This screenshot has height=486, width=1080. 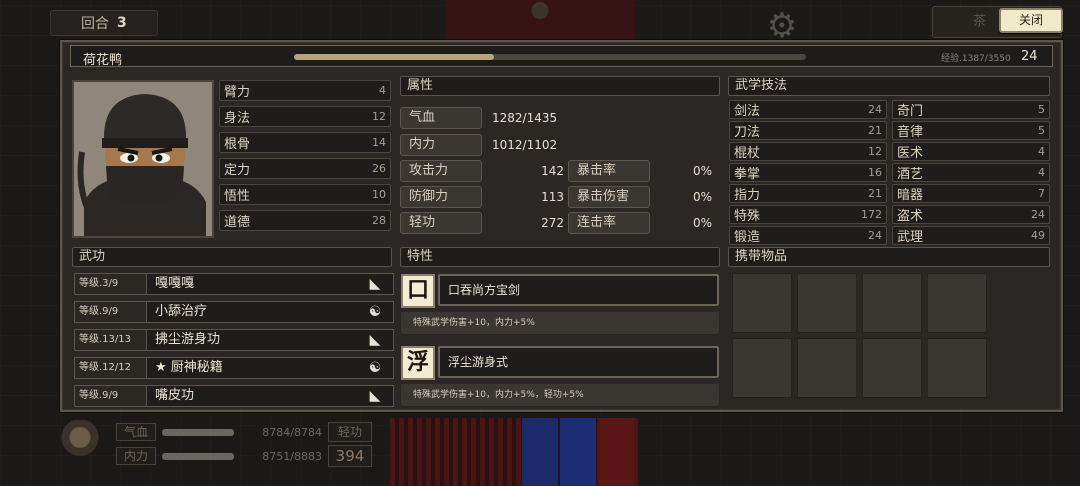 What do you see at coordinates (305, 142) in the screenshot?
I see `base-stat-row: 根骨 14` at bounding box center [305, 142].